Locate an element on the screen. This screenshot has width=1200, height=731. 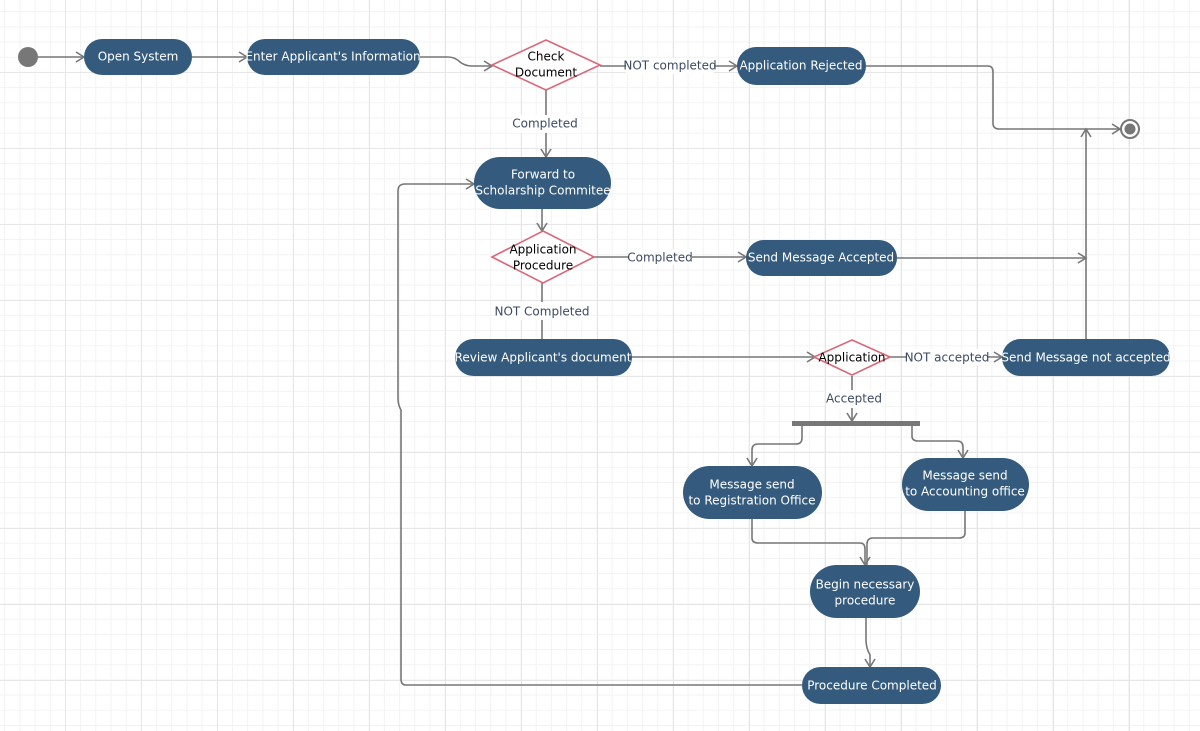
action-open-system: Open System is located at coordinates (138, 57).